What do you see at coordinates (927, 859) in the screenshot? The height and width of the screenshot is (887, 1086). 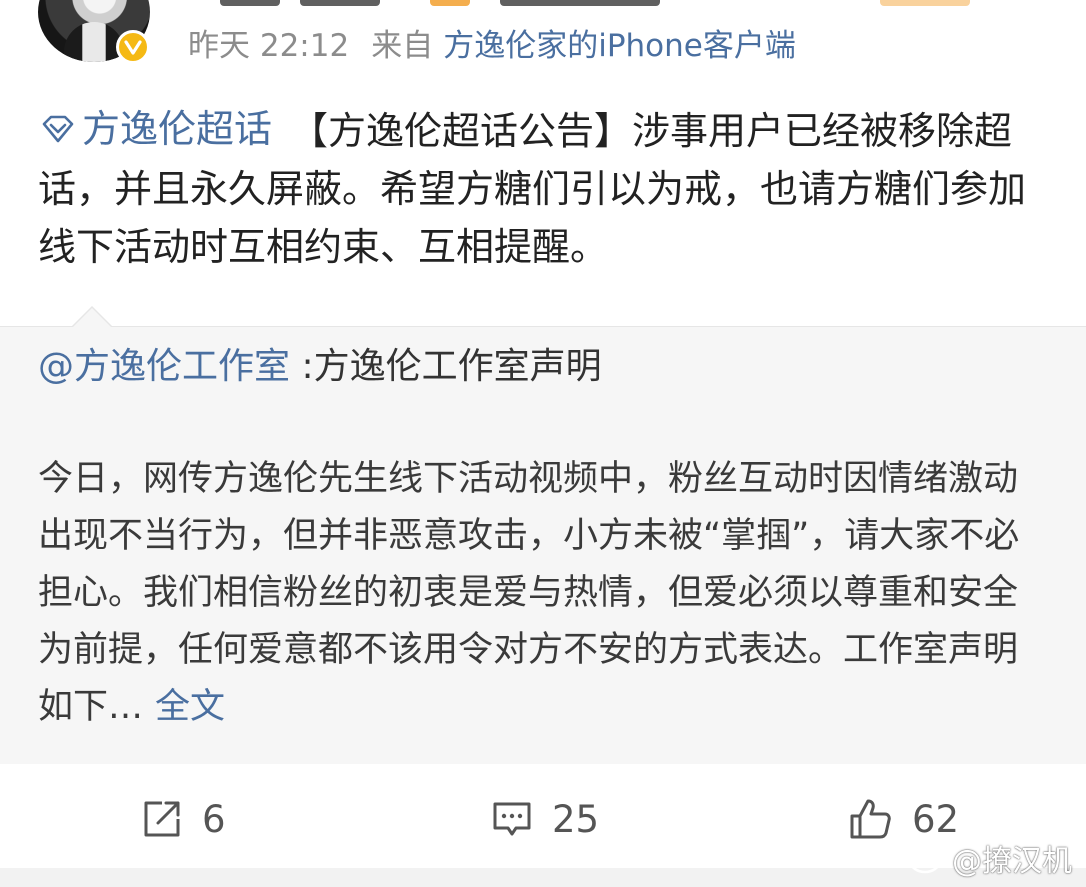 I see `weibo-logo-icon` at bounding box center [927, 859].